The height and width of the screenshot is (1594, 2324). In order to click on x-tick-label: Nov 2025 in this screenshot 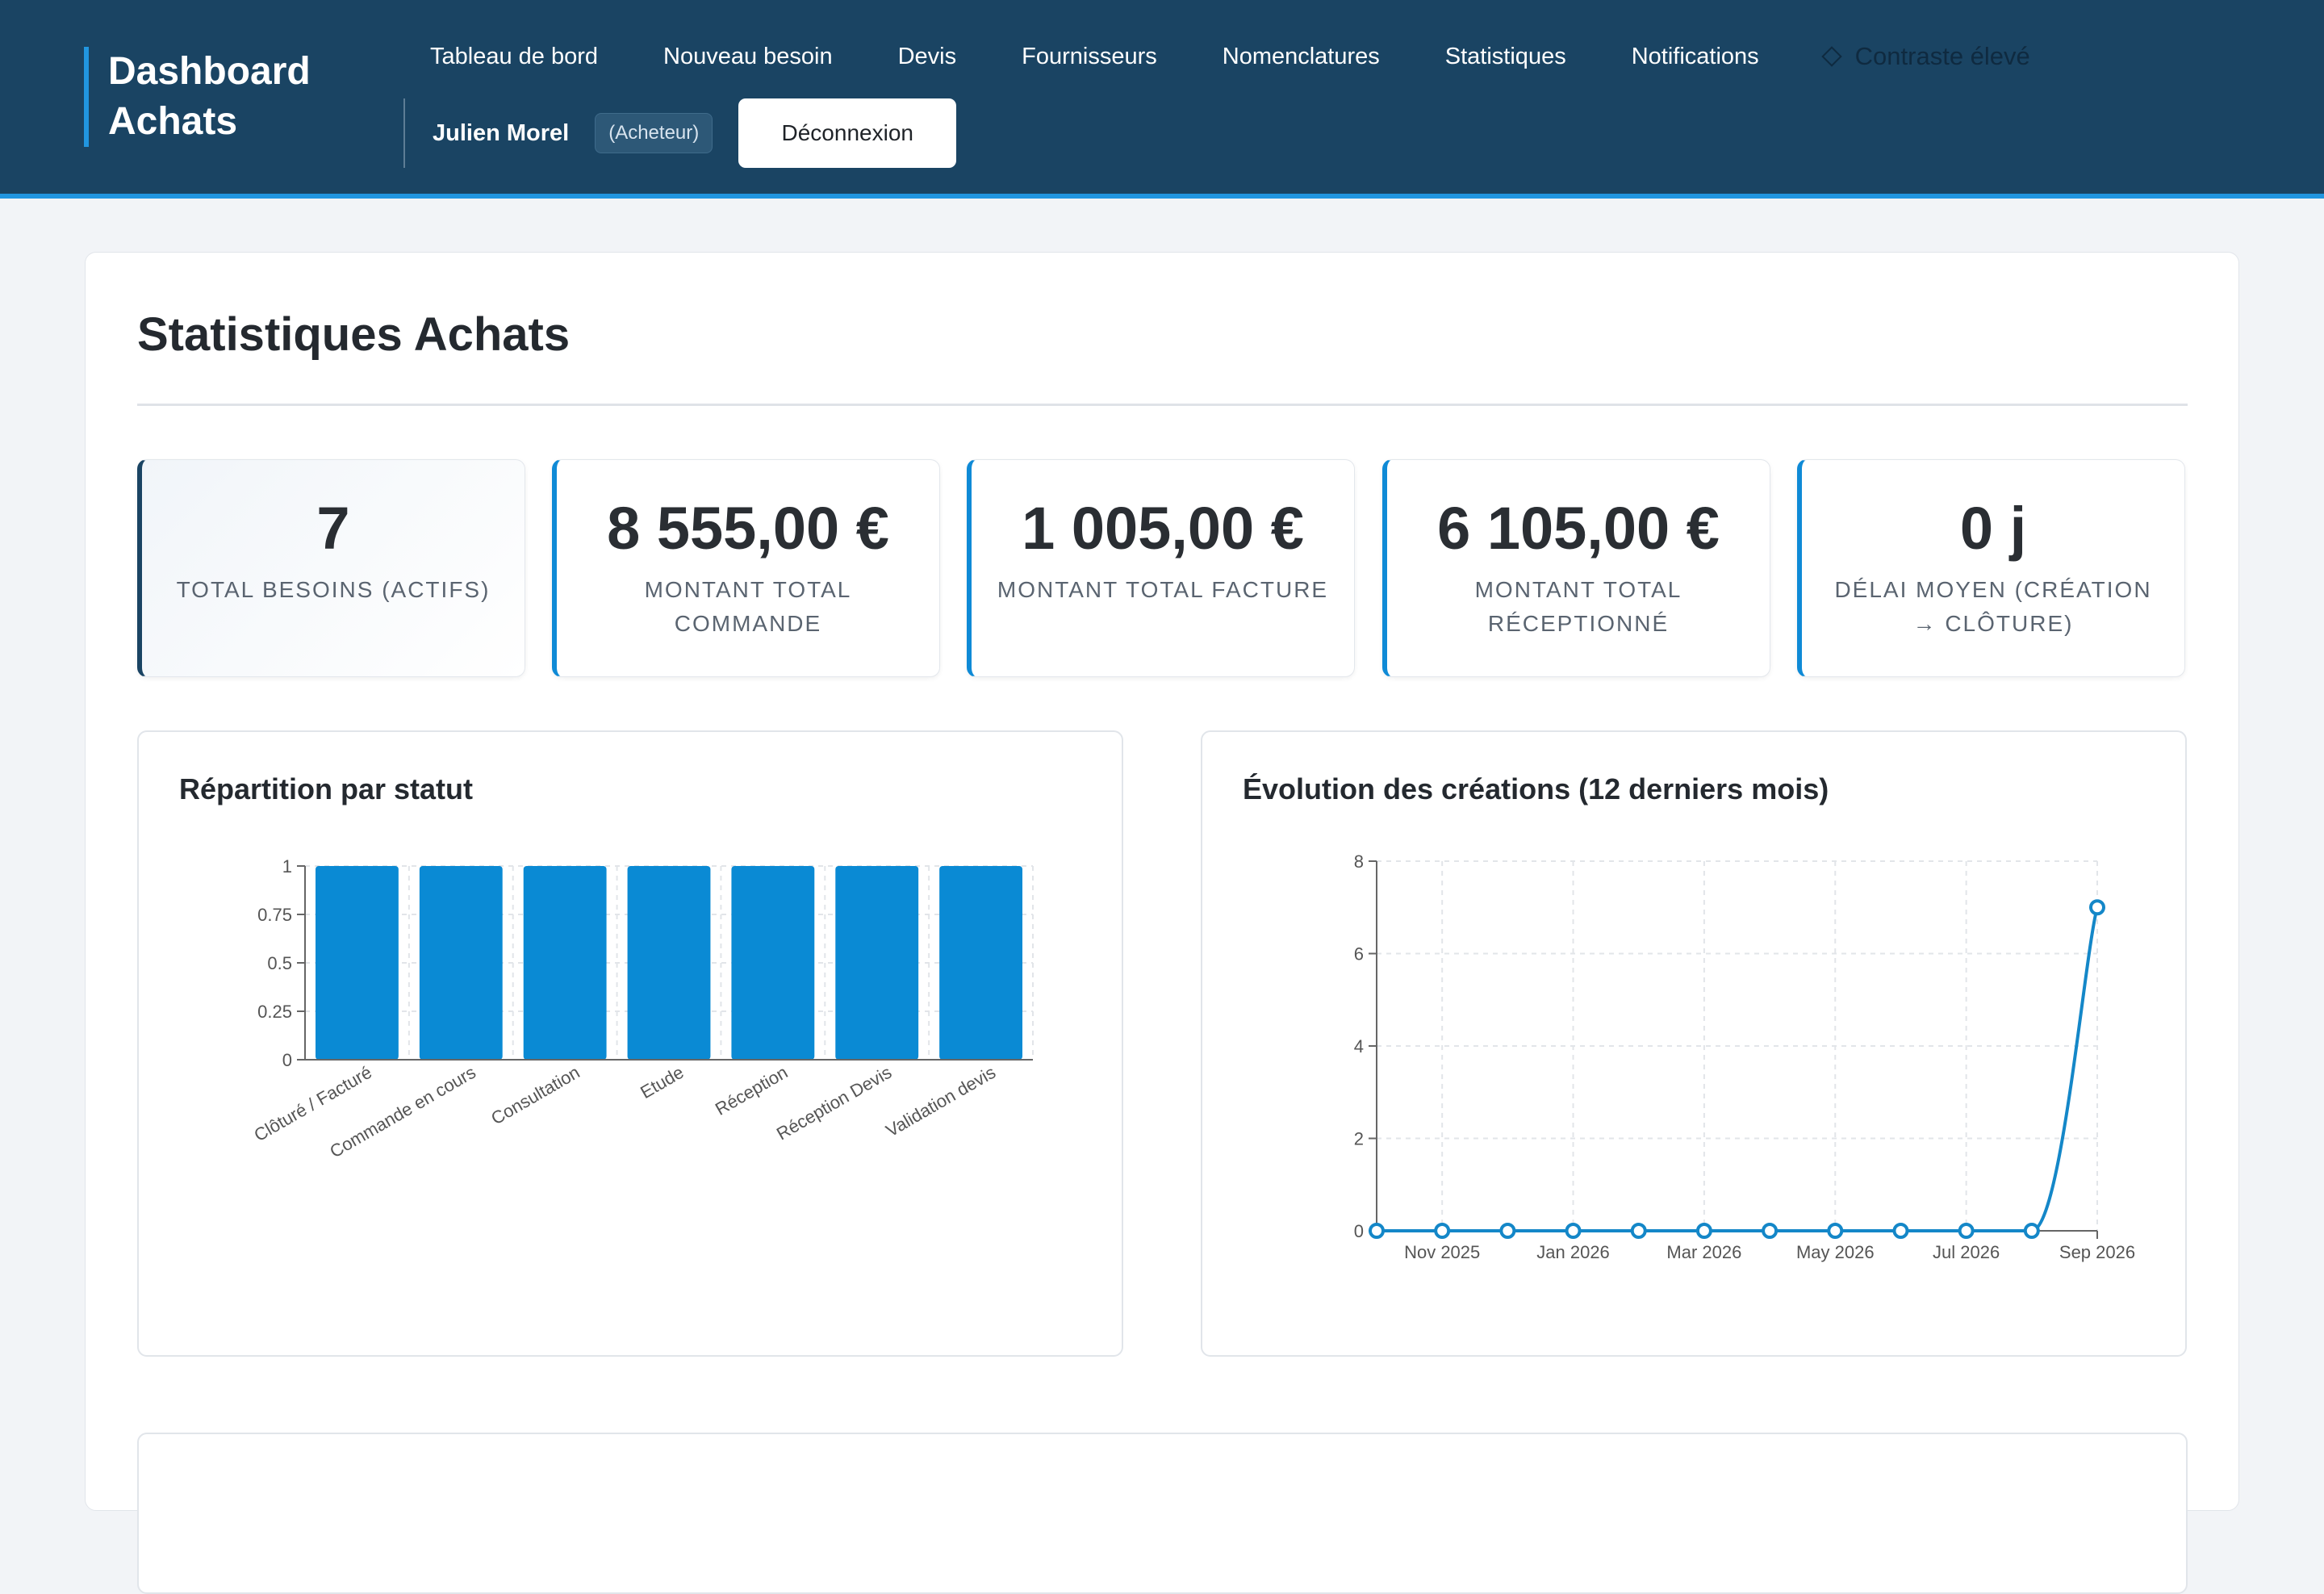, I will do `click(1442, 1252)`.